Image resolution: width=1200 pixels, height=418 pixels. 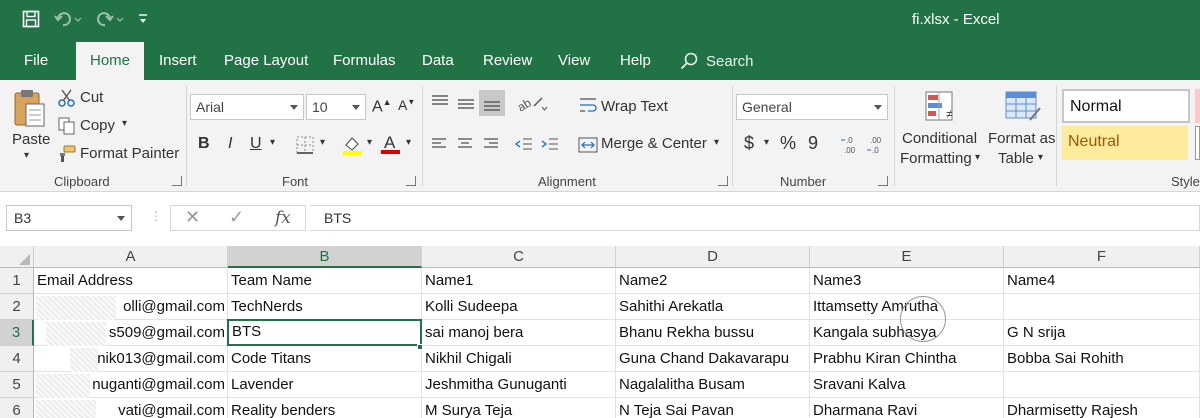 I want to click on tab-insert: Insert, so click(x=178, y=61).